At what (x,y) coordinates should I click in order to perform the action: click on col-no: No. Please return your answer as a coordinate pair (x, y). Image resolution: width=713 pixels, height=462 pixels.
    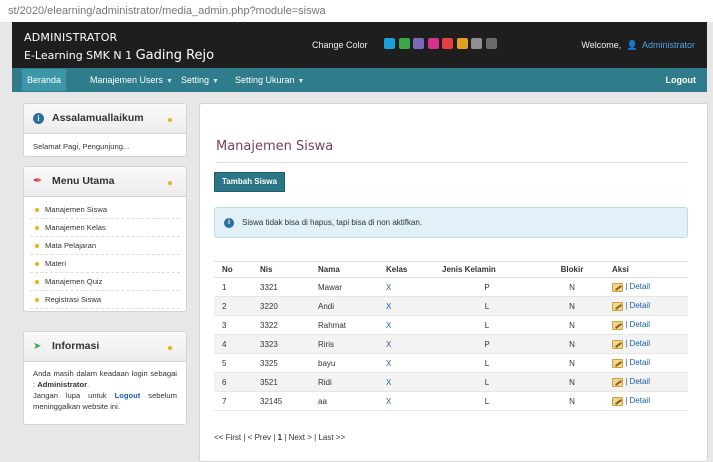
    Looking at the image, I should click on (233, 269).